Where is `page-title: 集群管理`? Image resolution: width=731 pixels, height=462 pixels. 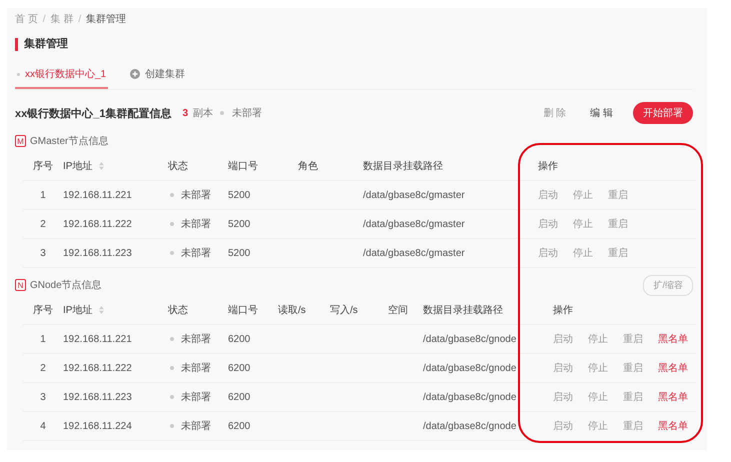
page-title: 集群管理 is located at coordinates (354, 44).